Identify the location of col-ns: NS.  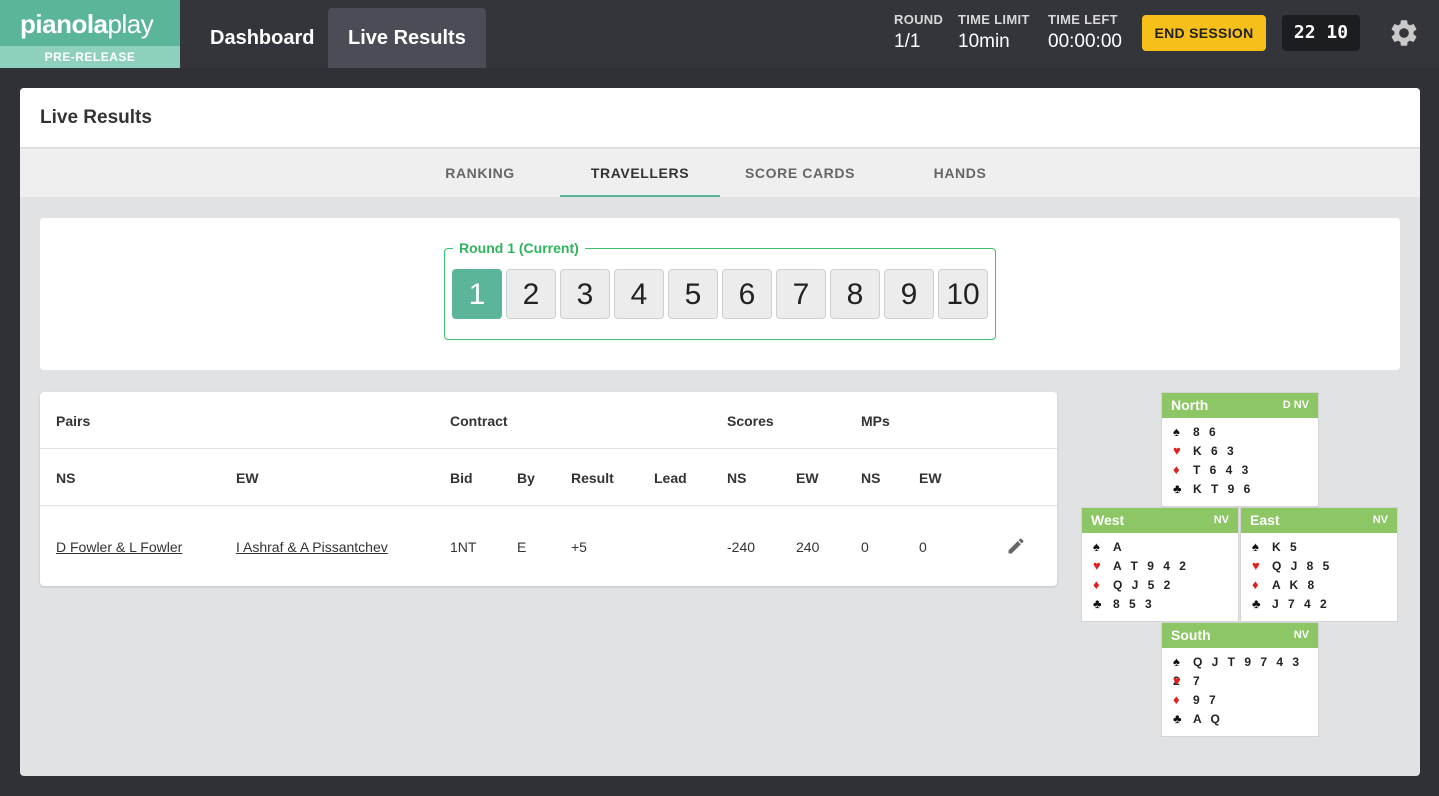
(66, 478).